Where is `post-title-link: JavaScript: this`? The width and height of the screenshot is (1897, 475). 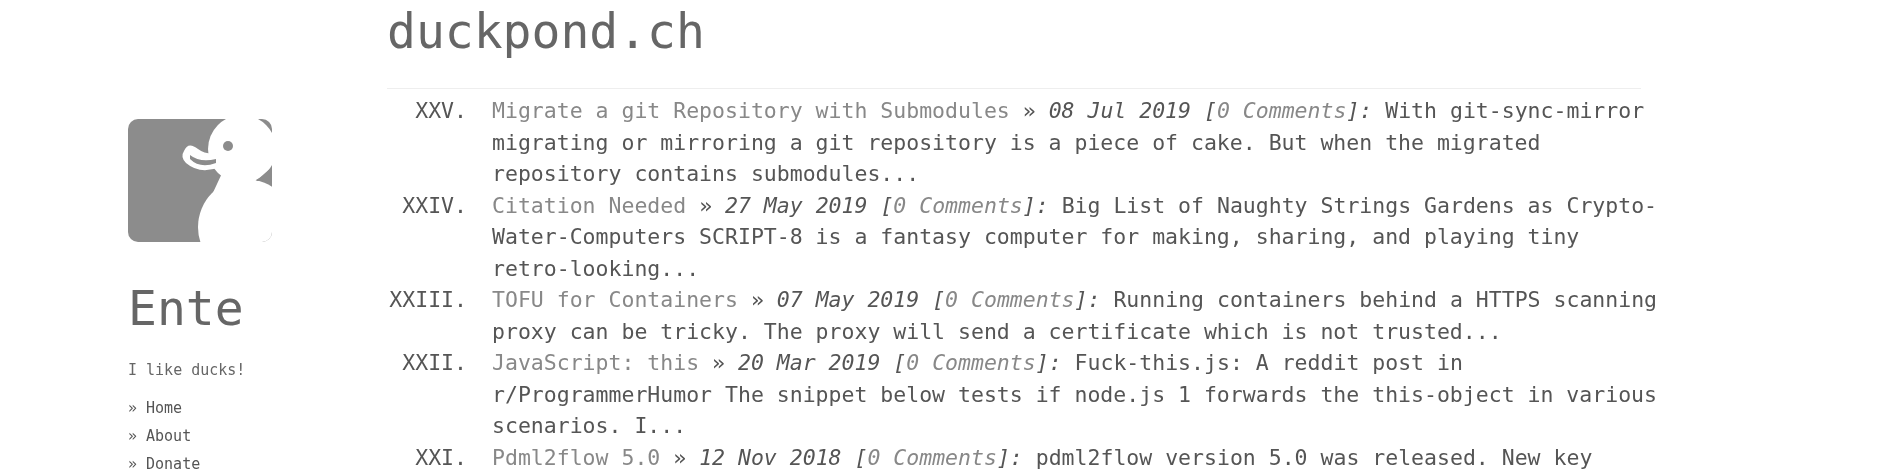
post-title-link: JavaScript: this is located at coordinates (596, 362).